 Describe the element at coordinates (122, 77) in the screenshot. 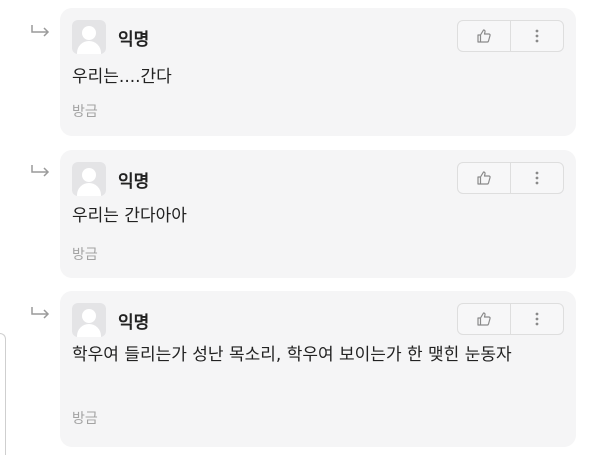

I see `comment-text: 우리는....간다` at that location.